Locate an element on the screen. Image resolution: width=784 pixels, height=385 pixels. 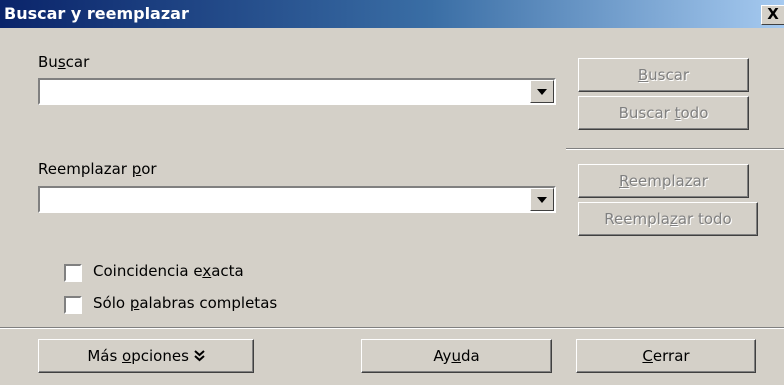
replace-button: Reemplazar is located at coordinates (663, 181).